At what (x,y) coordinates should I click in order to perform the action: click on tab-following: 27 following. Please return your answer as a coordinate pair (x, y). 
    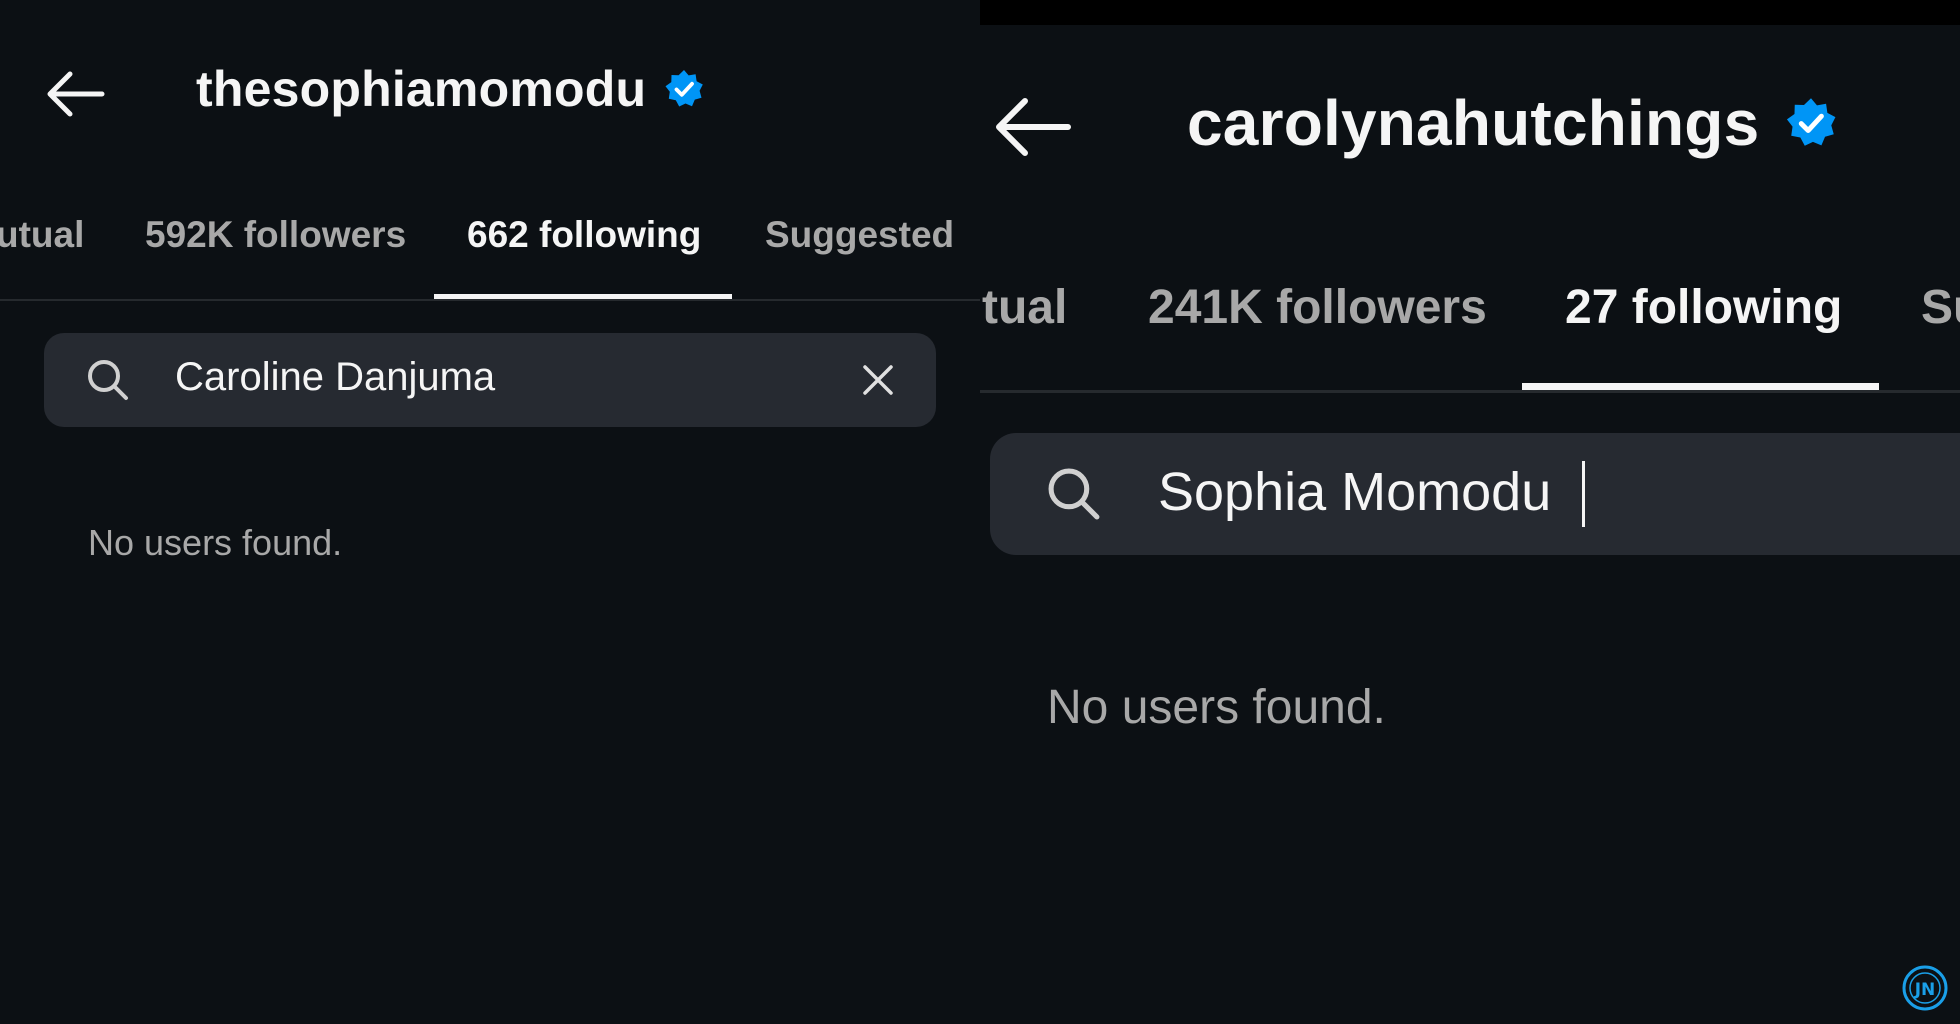
    Looking at the image, I should click on (1703, 307).